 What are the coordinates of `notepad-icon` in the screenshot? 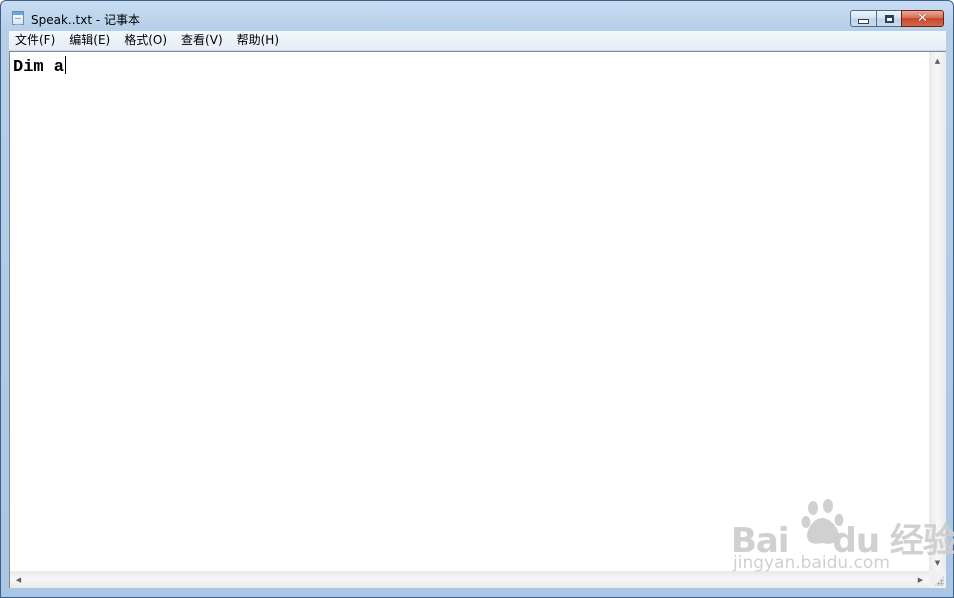 It's located at (18, 18).